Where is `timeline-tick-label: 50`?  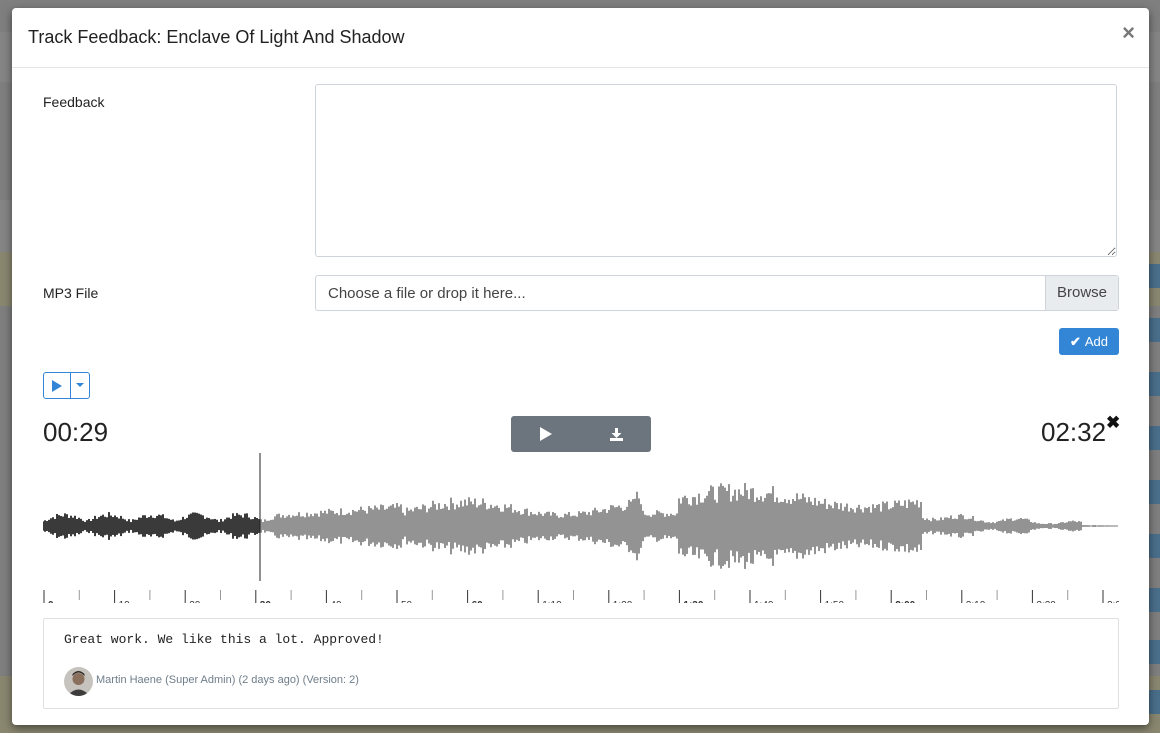 timeline-tick-label: 50 is located at coordinates (407, 601).